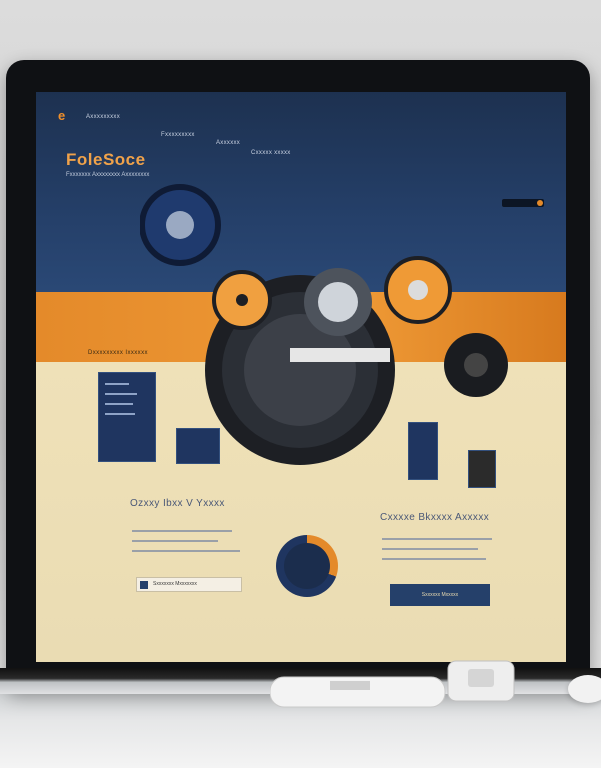 This screenshot has width=601, height=768. What do you see at coordinates (108, 175) in the screenshot?
I see `brand-tagline: Fxxxxxxx Axxxxxxxx Axxxxxxxx` at bounding box center [108, 175].